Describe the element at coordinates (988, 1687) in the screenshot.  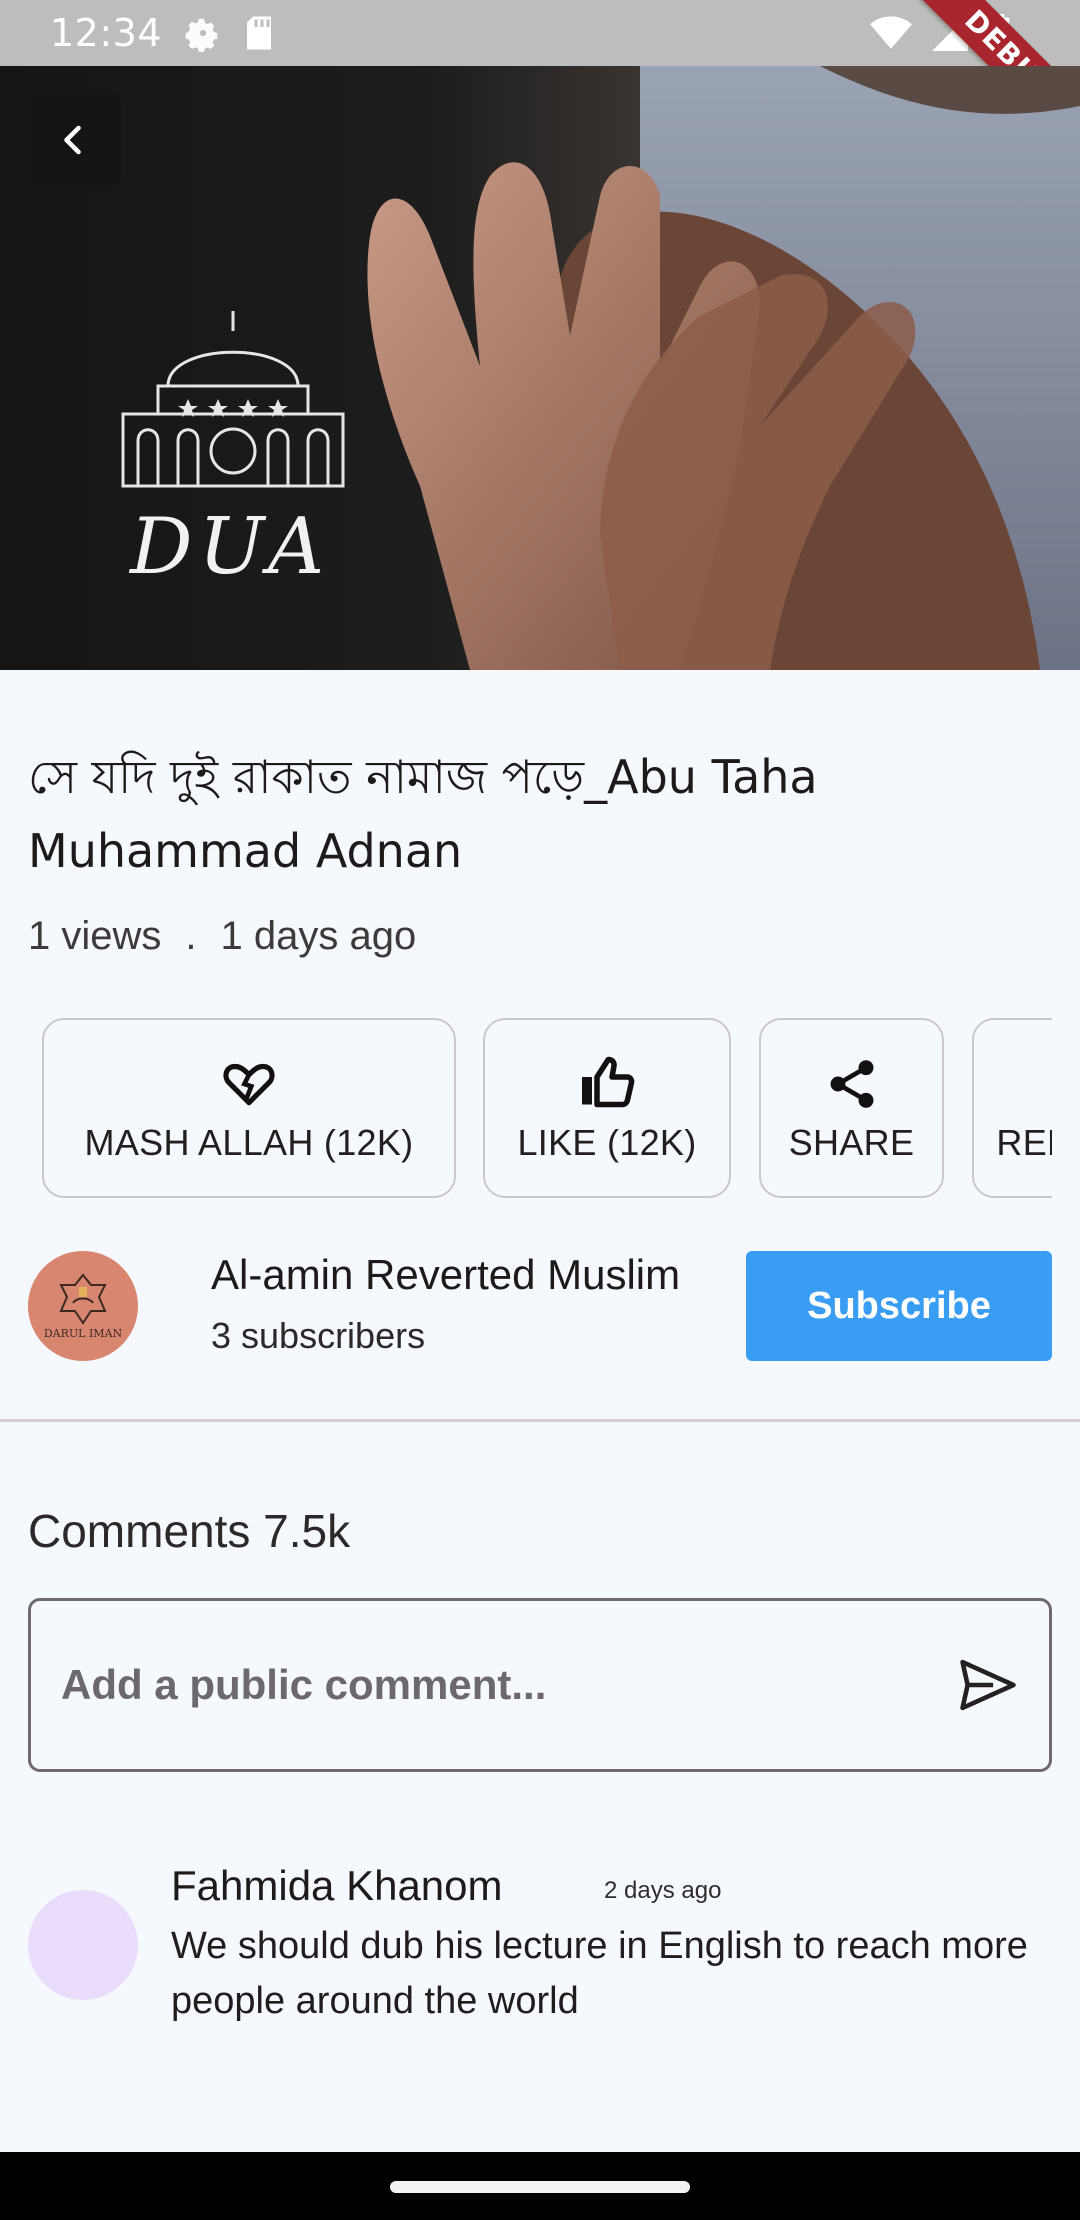
I see `send-icon` at that location.